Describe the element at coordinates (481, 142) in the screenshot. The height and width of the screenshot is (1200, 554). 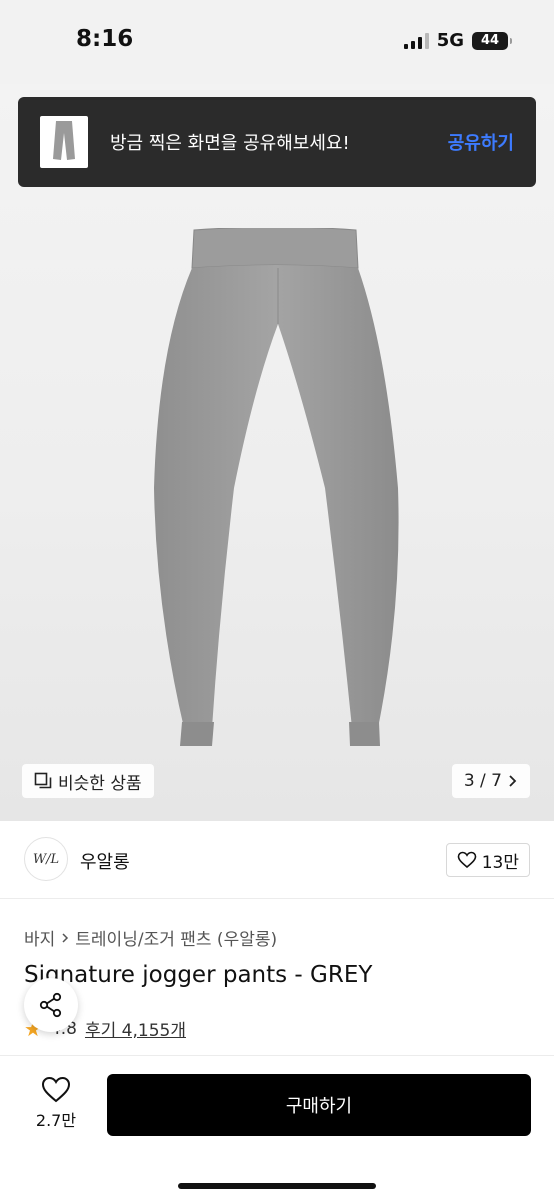
I see `share-now-button: 공유하기` at that location.